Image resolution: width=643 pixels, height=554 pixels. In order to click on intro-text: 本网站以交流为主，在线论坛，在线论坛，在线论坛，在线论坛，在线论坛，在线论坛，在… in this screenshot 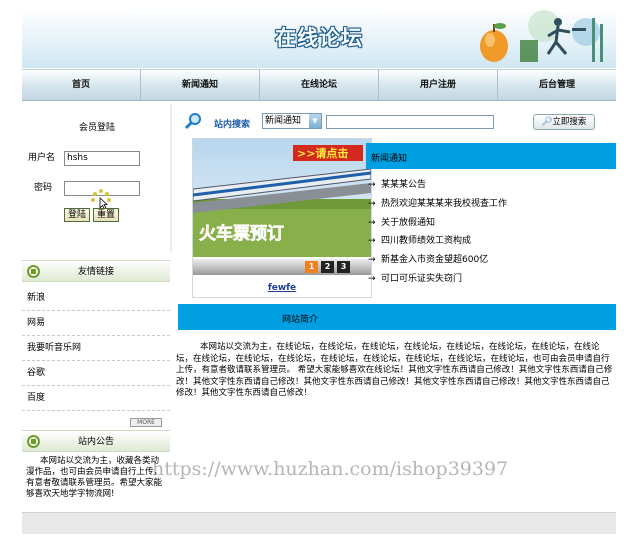, I will do `click(394, 370)`.